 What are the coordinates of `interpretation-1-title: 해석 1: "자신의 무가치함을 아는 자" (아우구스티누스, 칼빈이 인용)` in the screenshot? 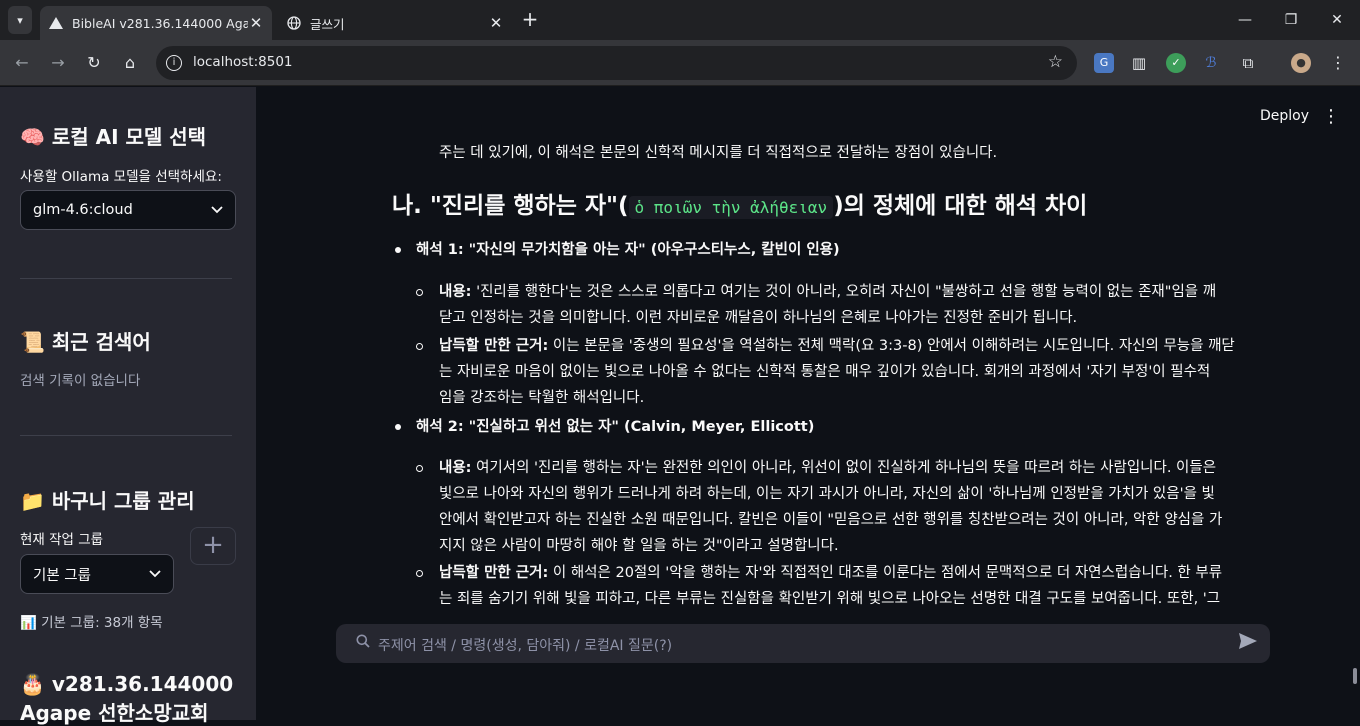 It's located at (628, 250).